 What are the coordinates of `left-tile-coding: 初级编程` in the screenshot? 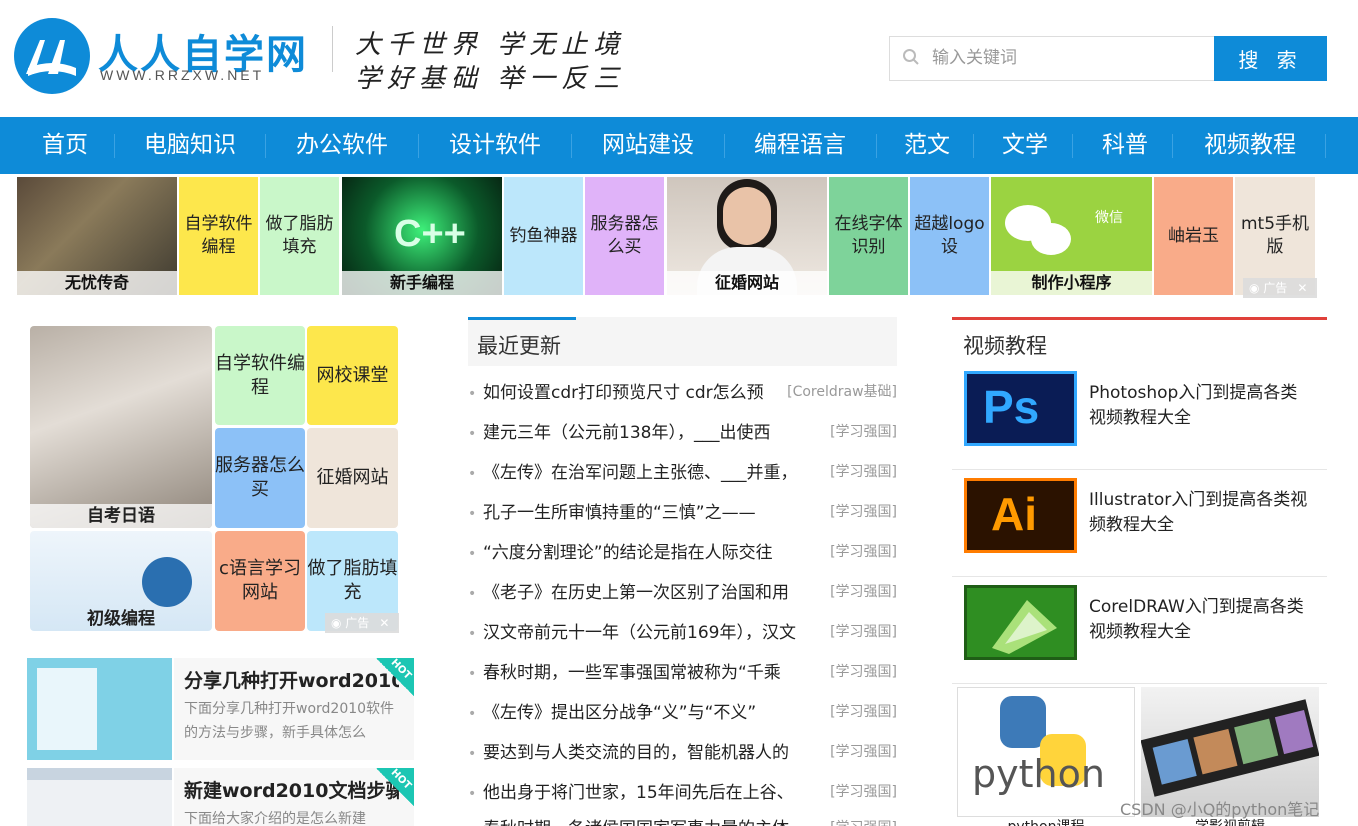 It's located at (121, 581).